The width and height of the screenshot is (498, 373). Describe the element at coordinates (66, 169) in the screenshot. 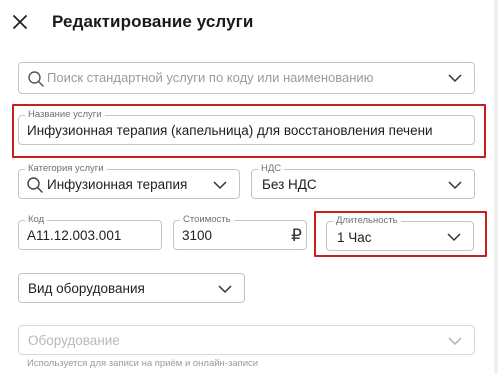

I see `category-label: Категория услуги` at that location.